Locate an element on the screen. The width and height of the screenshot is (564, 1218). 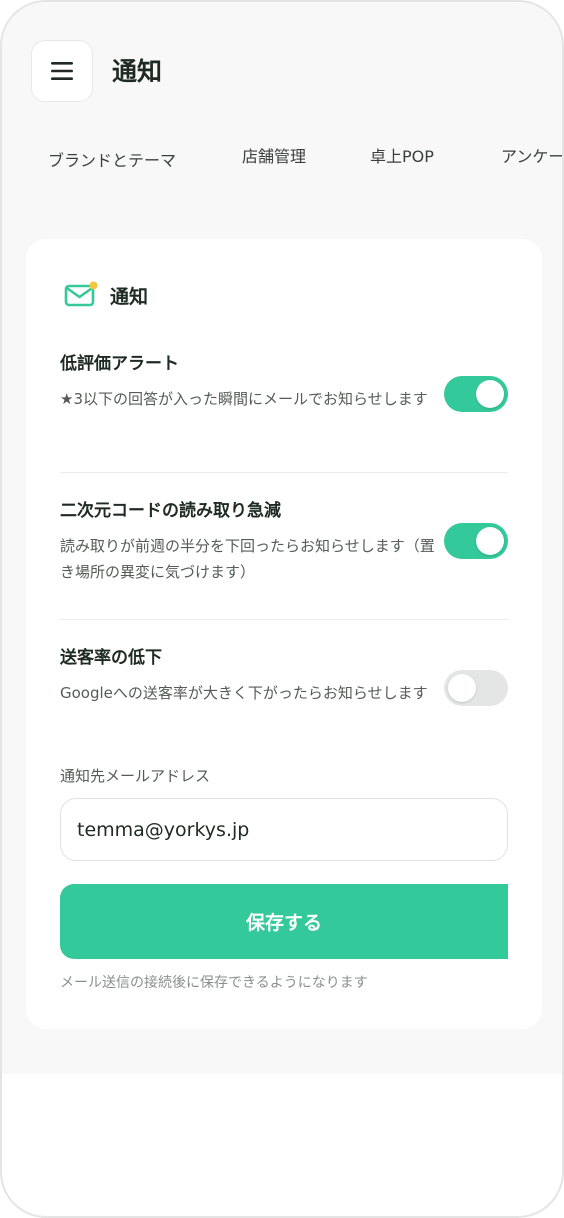
menu-button is located at coordinates (62, 71).